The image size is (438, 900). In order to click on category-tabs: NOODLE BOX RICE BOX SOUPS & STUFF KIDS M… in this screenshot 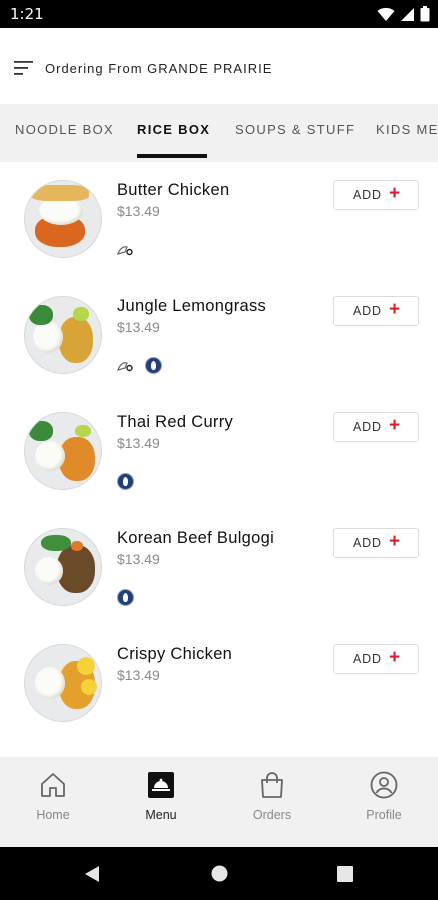, I will do `click(219, 133)`.